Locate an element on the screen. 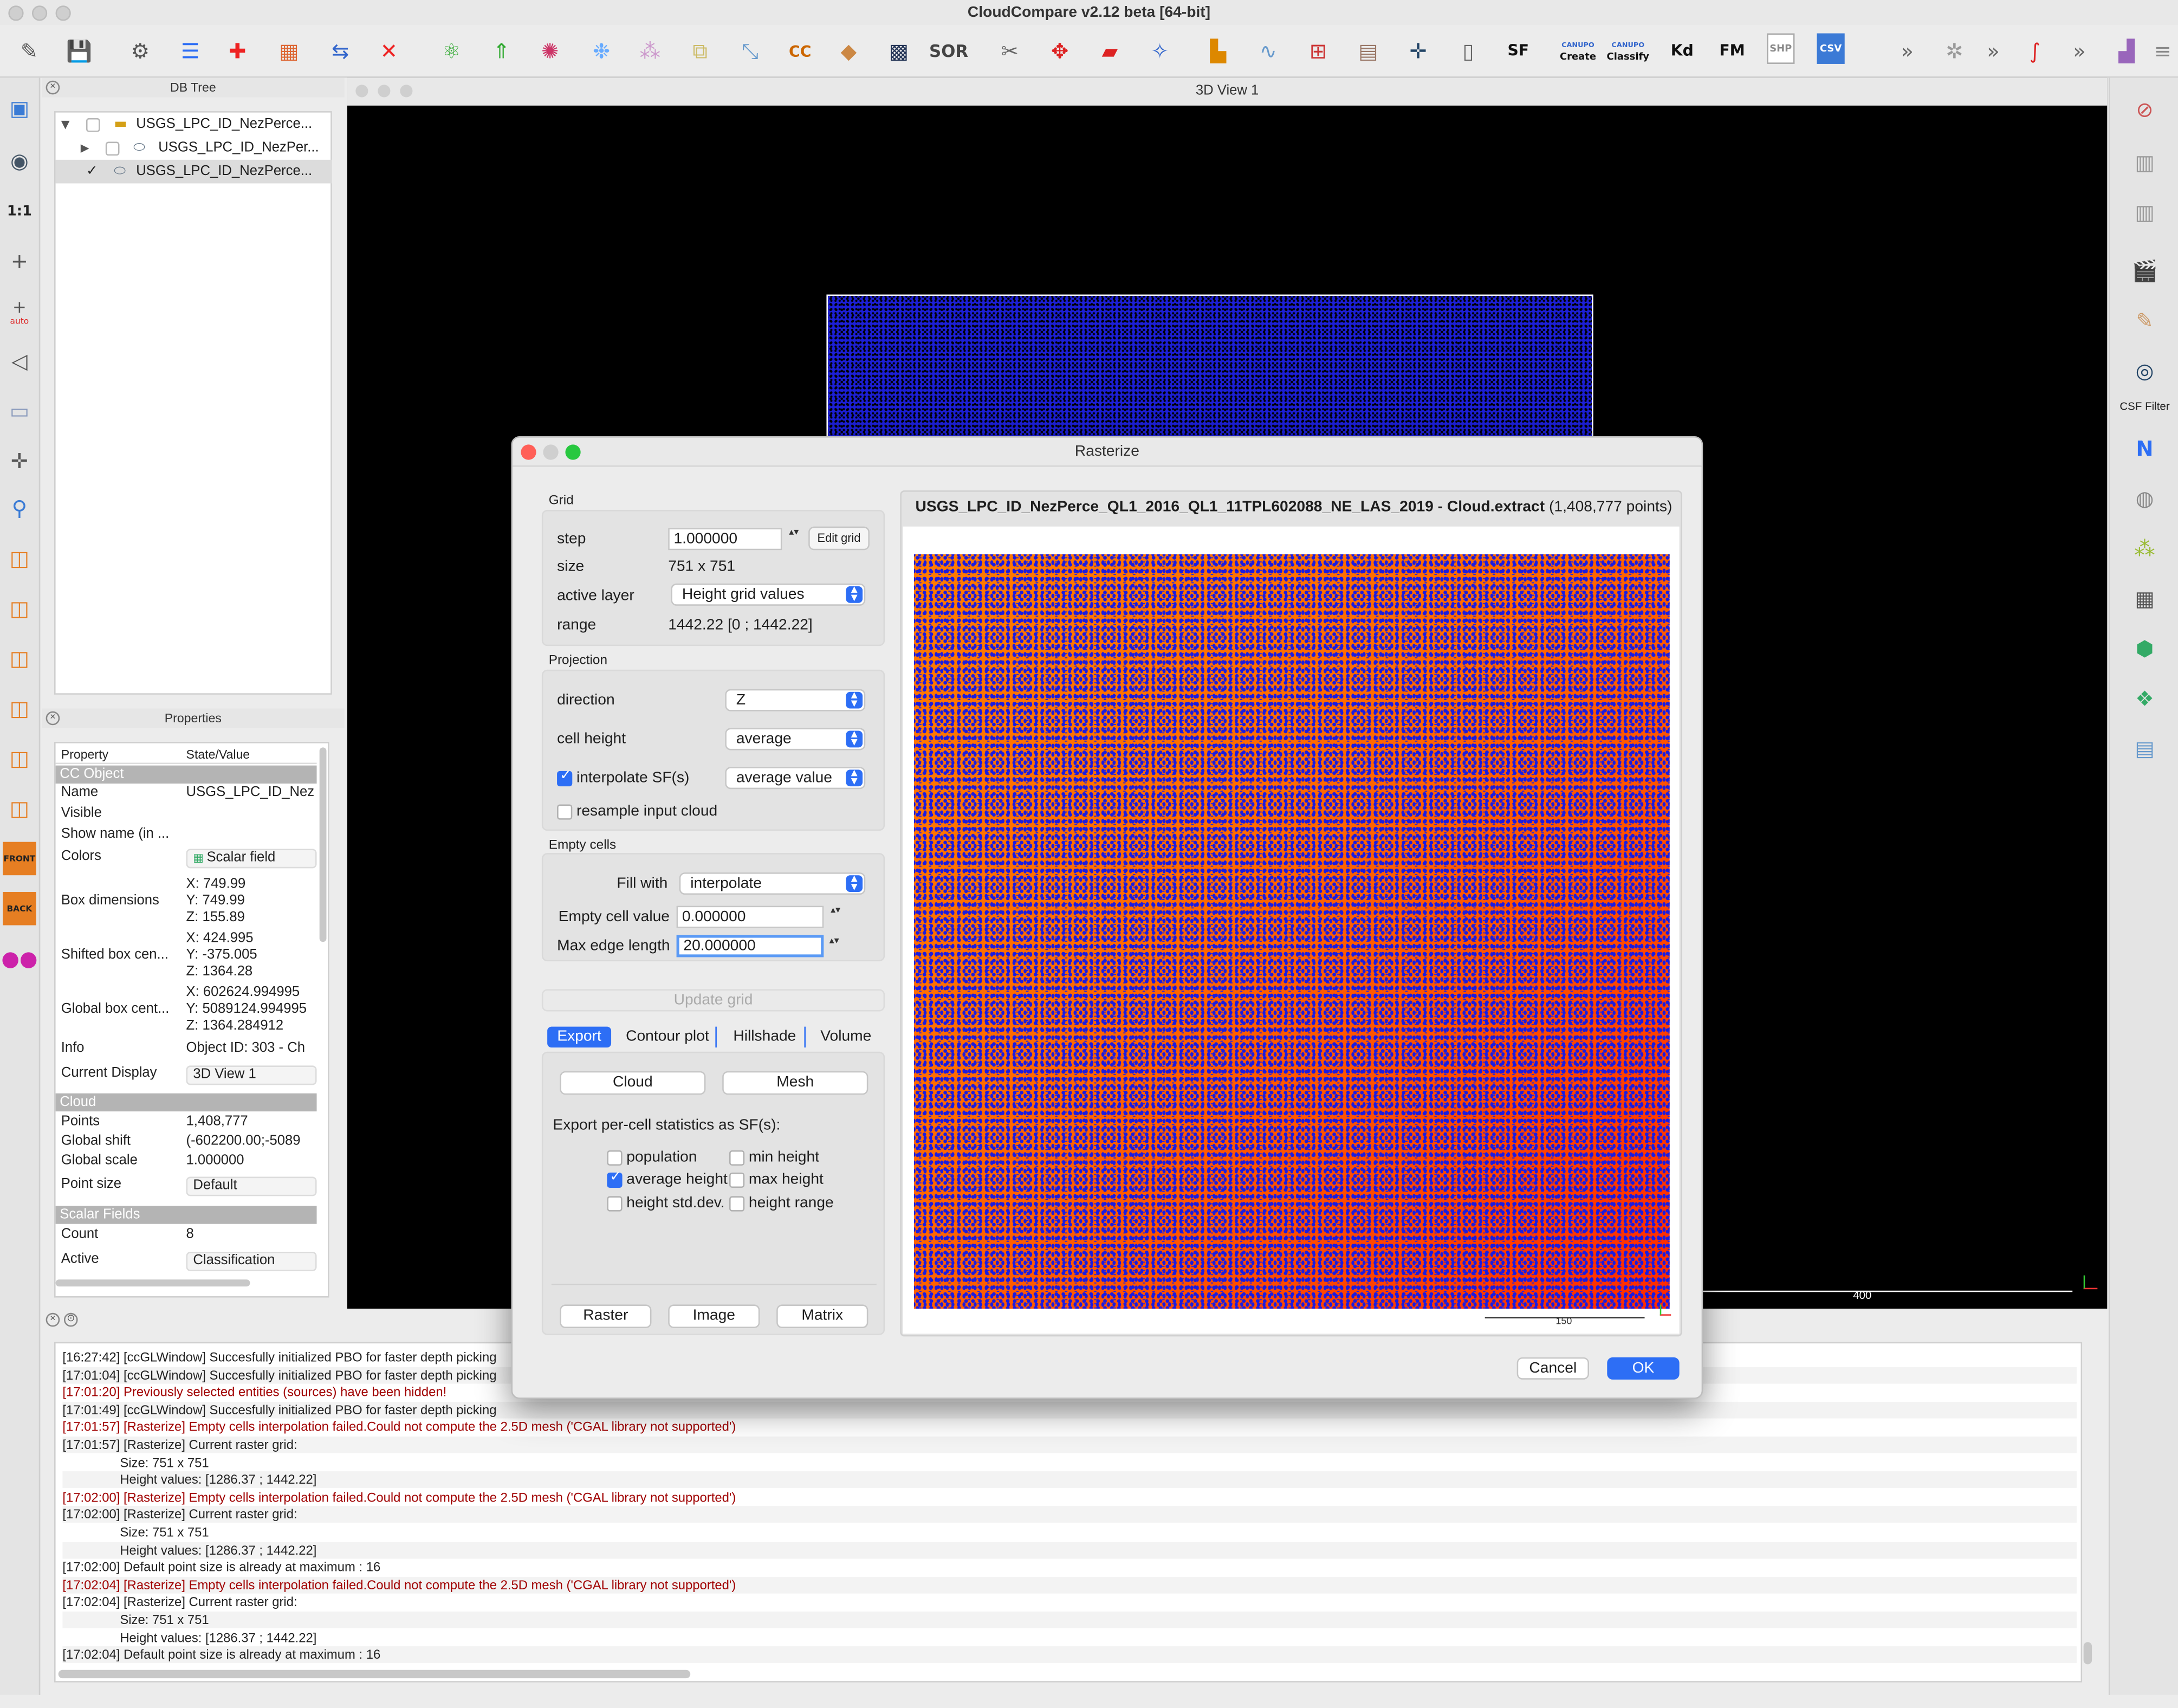  interpolate-sf-checkbox is located at coordinates (565, 777).